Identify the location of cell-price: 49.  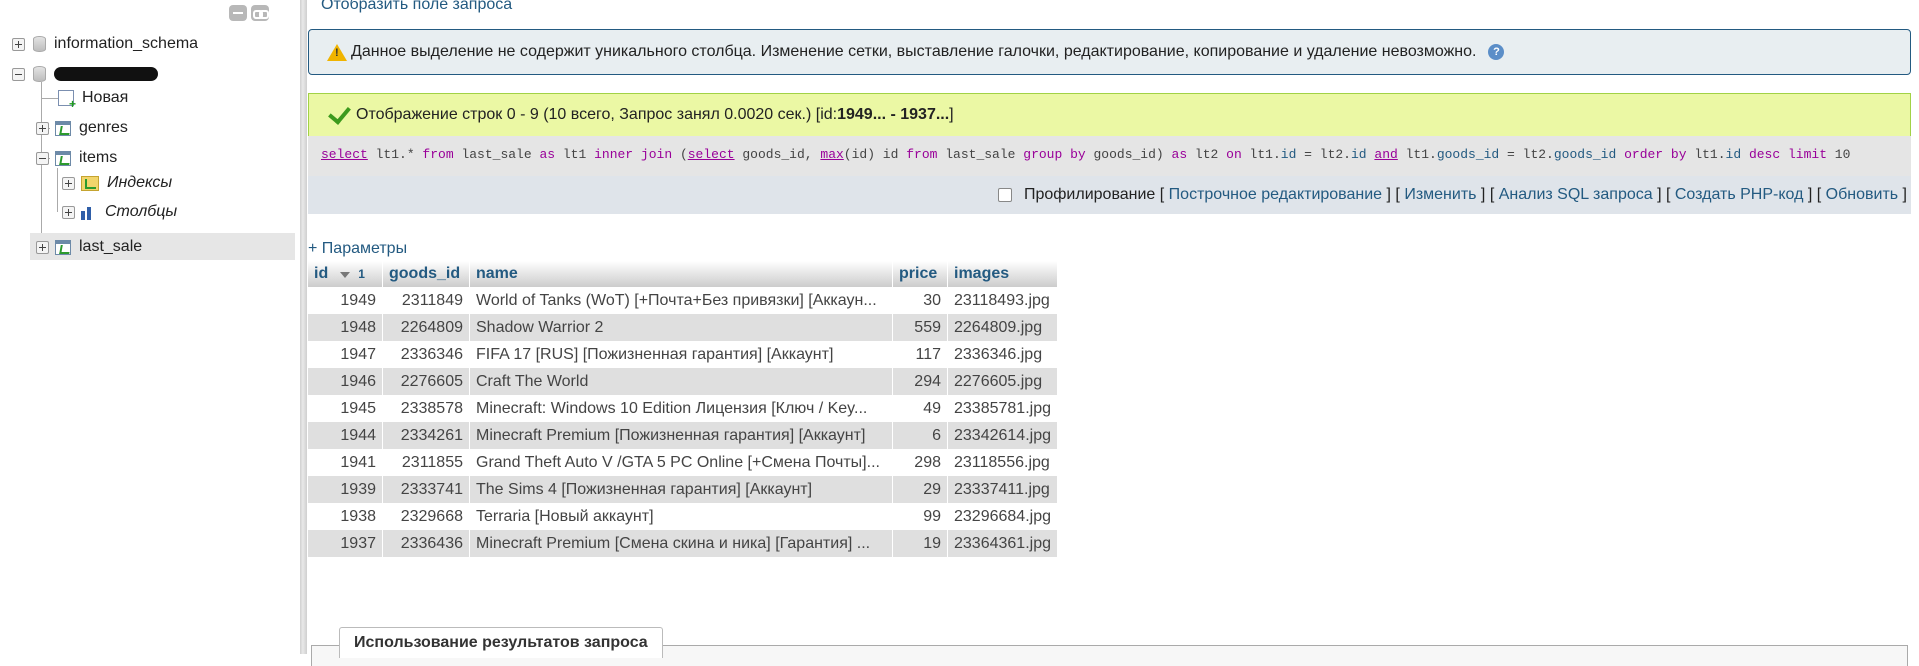
(920, 408).